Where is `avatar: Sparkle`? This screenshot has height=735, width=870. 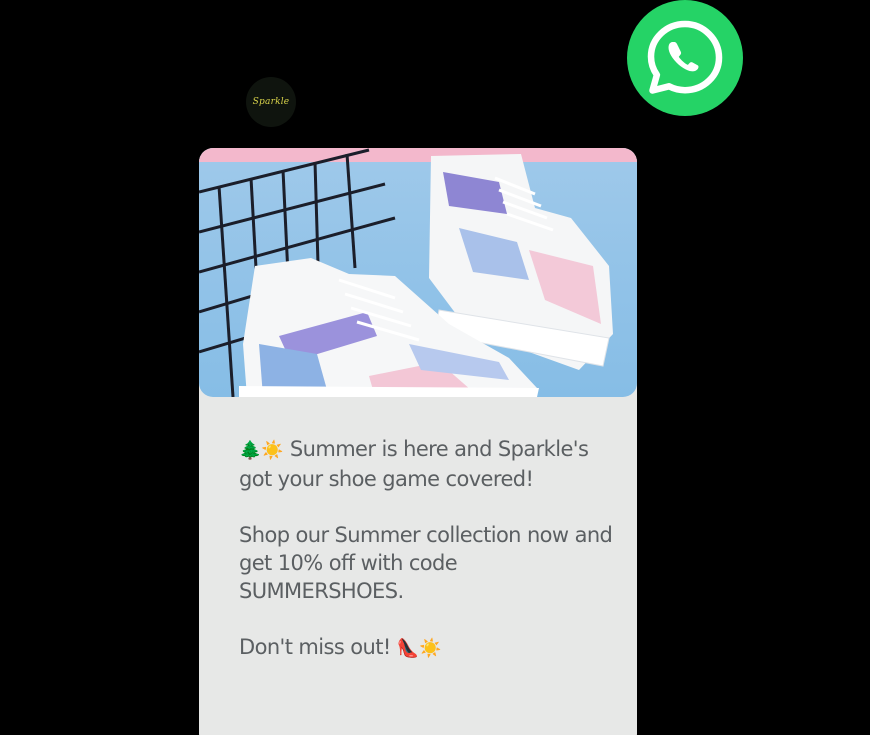 avatar: Sparkle is located at coordinates (271, 102).